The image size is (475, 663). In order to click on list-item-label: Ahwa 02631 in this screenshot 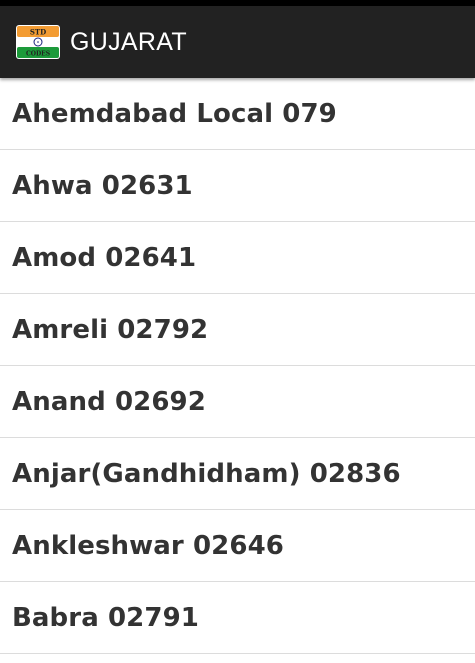, I will do `click(102, 185)`.